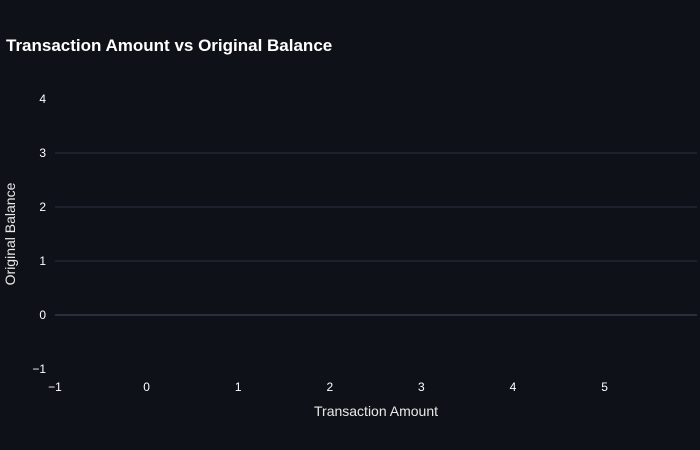 Image resolution: width=700 pixels, height=450 pixels. I want to click on x-tick-label: 5, so click(604, 387).